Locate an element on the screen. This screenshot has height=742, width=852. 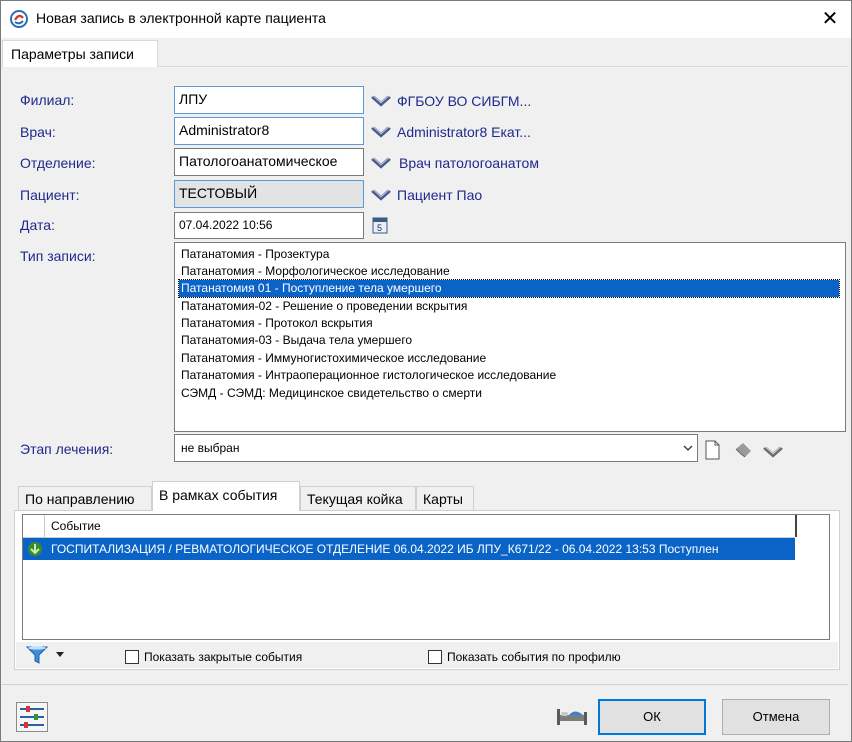
list-item: Патанатомия - Прозектура is located at coordinates (509, 254).